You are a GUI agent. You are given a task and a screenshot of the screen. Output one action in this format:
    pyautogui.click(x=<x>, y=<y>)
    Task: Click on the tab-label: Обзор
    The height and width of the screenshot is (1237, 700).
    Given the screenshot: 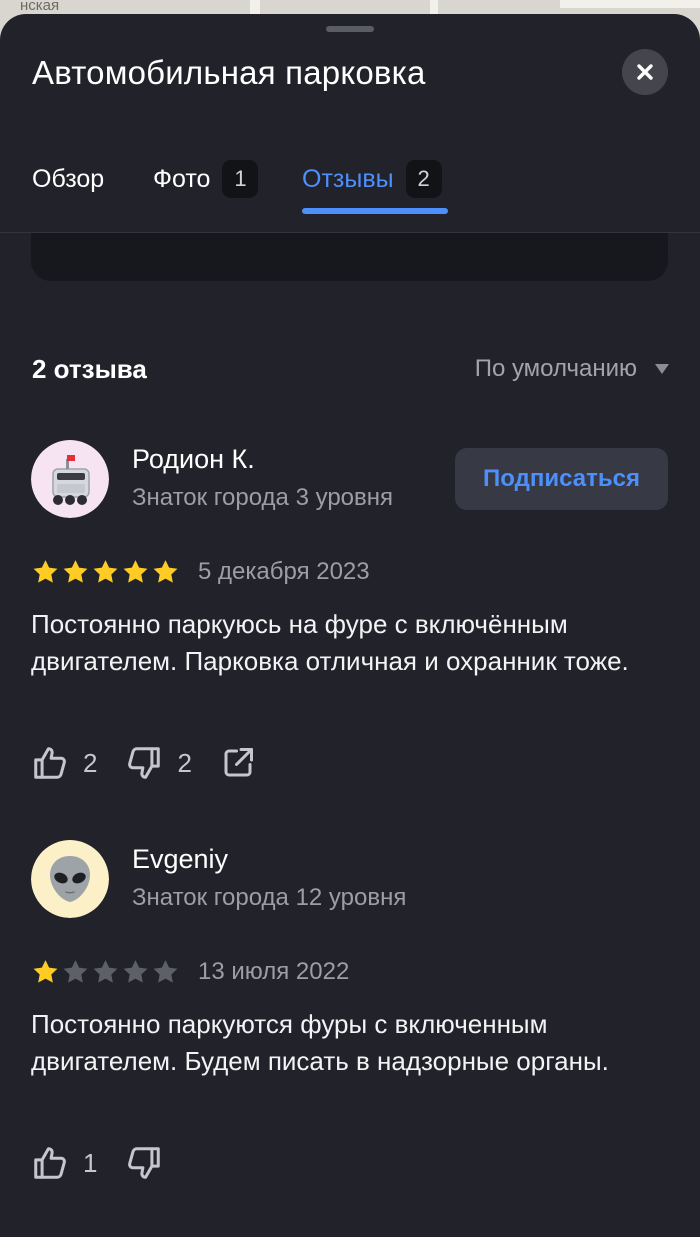 What is the action you would take?
    pyautogui.click(x=68, y=178)
    